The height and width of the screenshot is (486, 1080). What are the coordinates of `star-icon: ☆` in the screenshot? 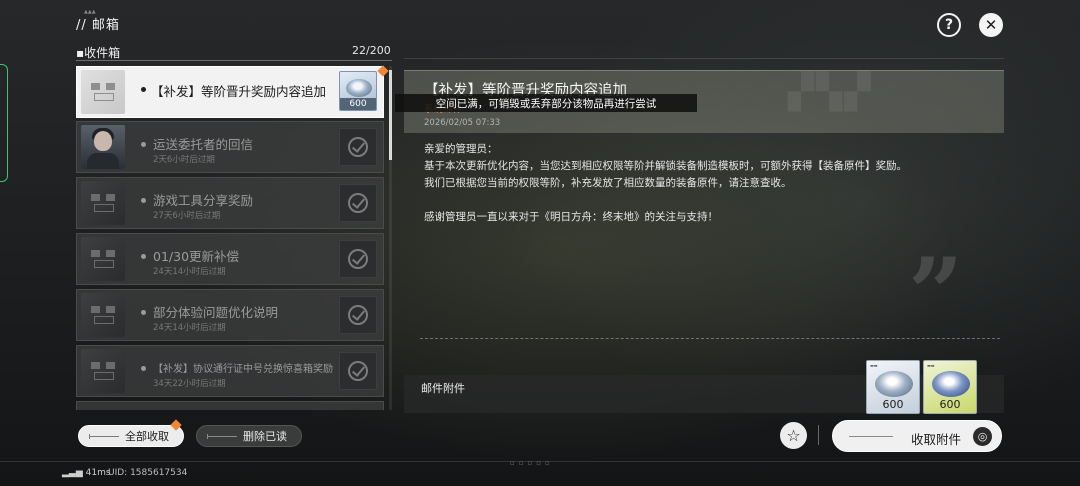 It's located at (793, 435).